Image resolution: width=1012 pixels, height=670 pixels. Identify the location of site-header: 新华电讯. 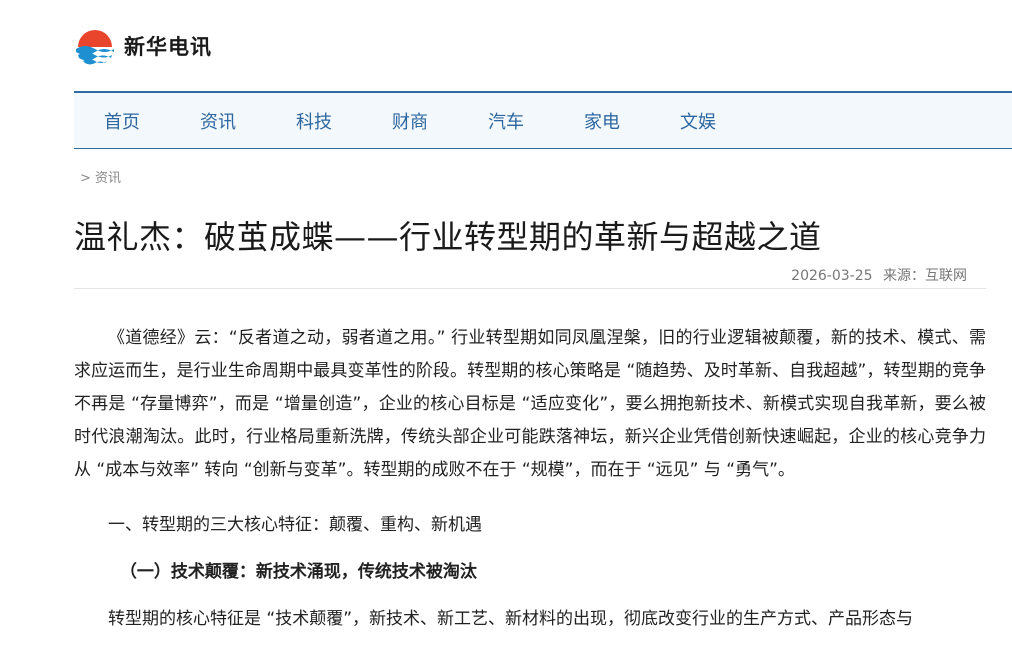
(143, 46).